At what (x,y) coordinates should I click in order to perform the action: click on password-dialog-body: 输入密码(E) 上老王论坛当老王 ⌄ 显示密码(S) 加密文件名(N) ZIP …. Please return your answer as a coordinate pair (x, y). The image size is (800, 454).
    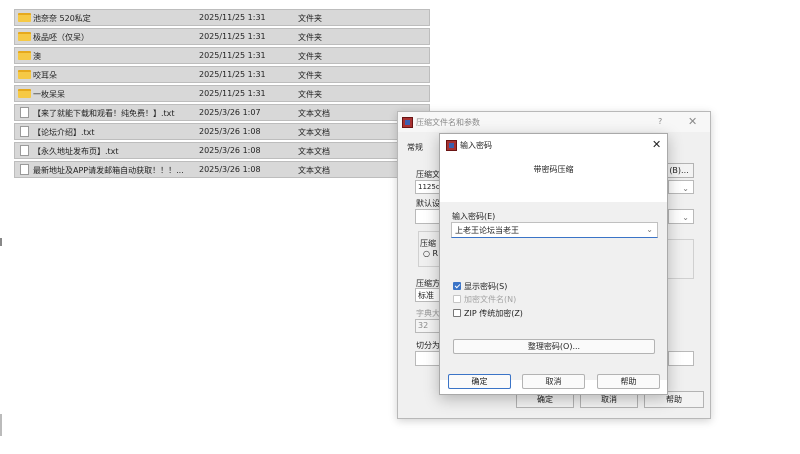
    Looking at the image, I should click on (553, 291).